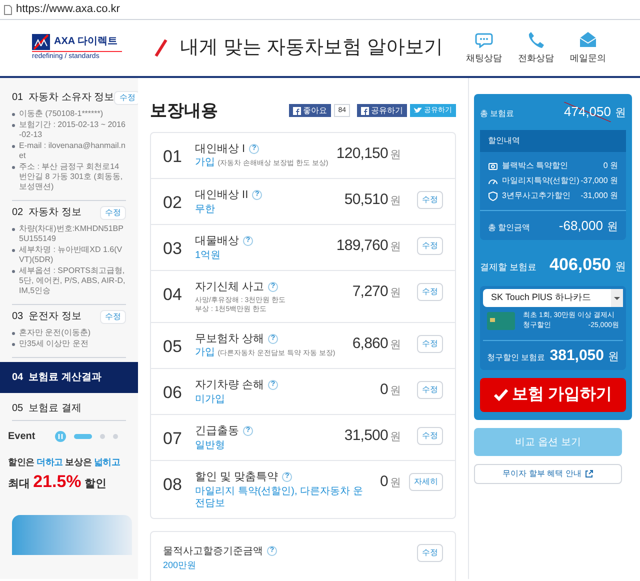 This screenshot has height=581, width=640. I want to click on row-number: 01, so click(173, 157).